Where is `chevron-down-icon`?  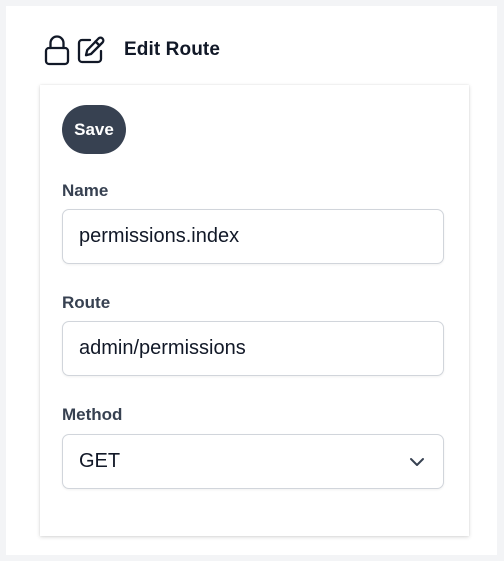
chevron-down-icon is located at coordinates (417, 462).